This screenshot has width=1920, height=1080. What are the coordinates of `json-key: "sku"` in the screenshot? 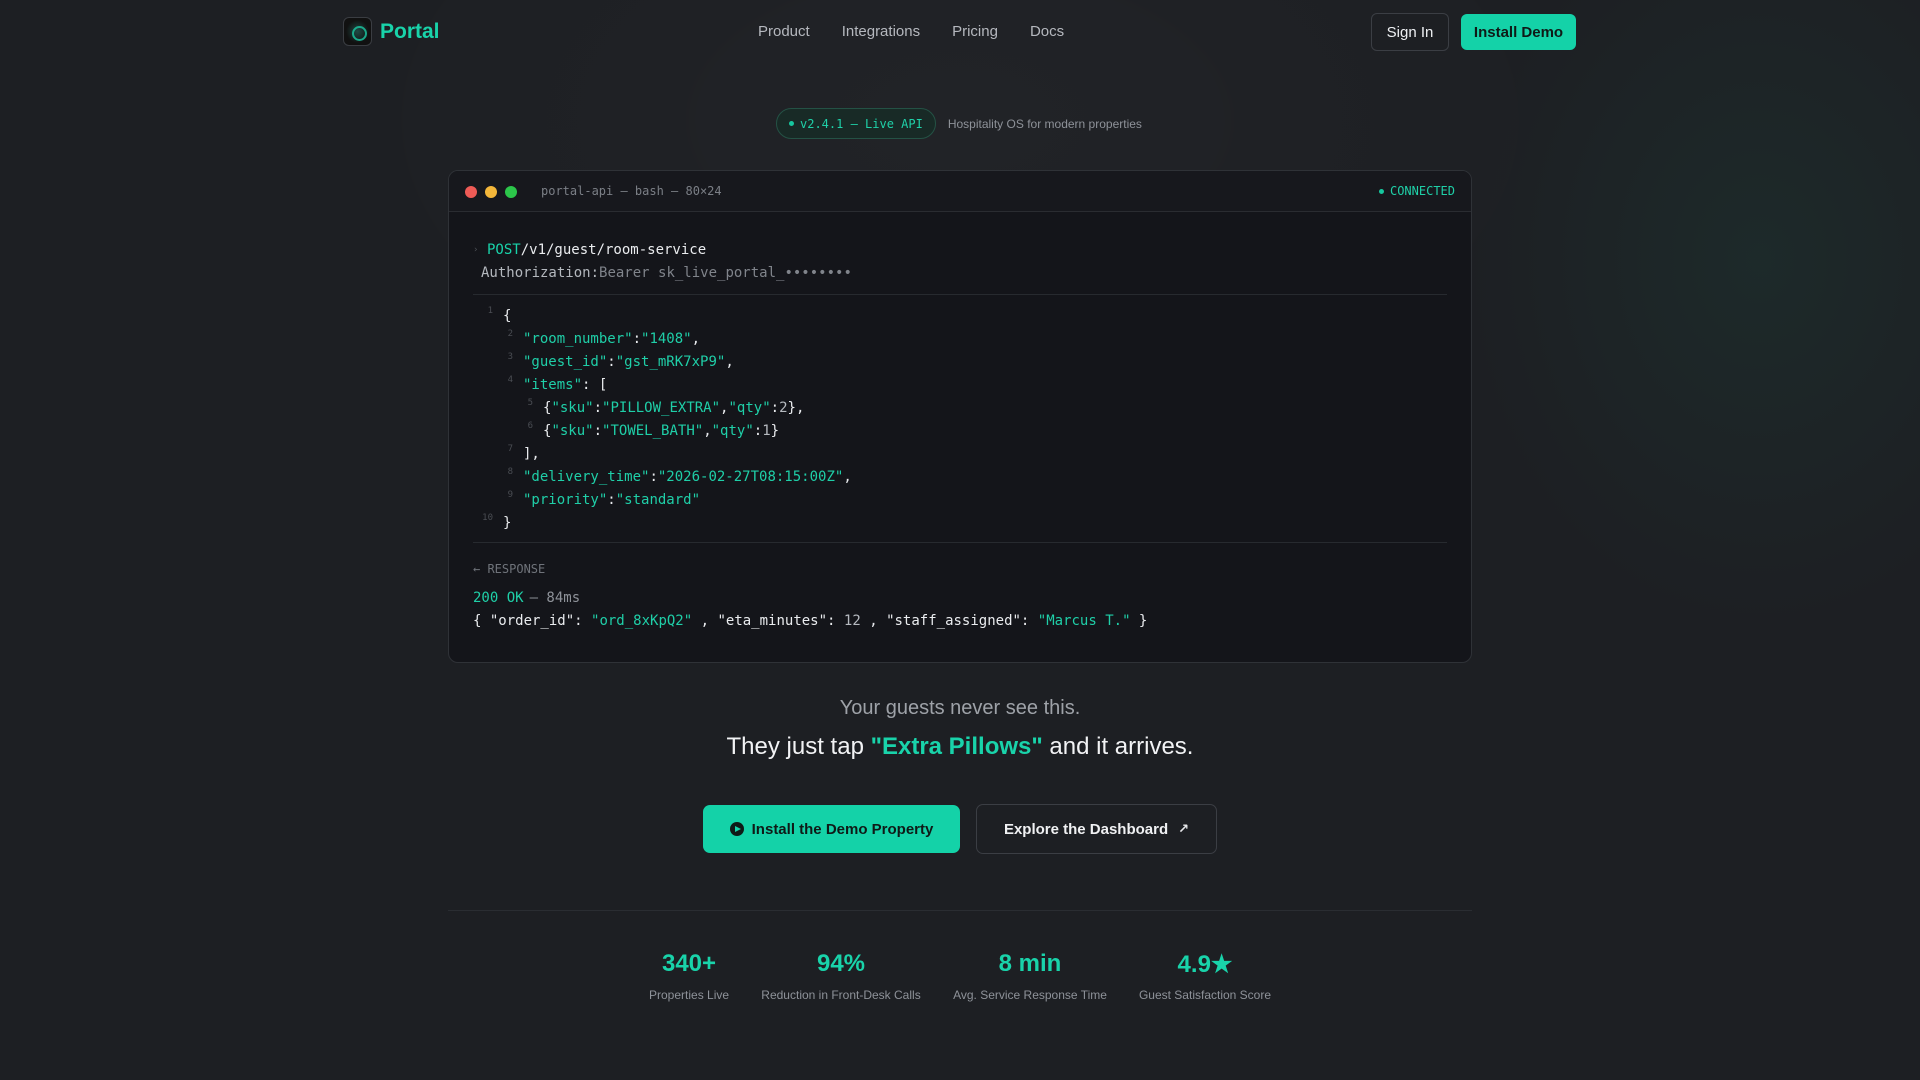 It's located at (572, 430).